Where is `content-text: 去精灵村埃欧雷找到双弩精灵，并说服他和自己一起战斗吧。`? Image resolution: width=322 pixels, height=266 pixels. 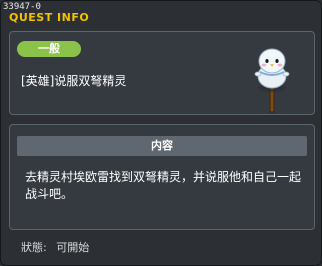
content-text: 去精灵村埃欧雷找到双弩精灵，并说服他和自己一起战斗吧。 is located at coordinates (163, 185).